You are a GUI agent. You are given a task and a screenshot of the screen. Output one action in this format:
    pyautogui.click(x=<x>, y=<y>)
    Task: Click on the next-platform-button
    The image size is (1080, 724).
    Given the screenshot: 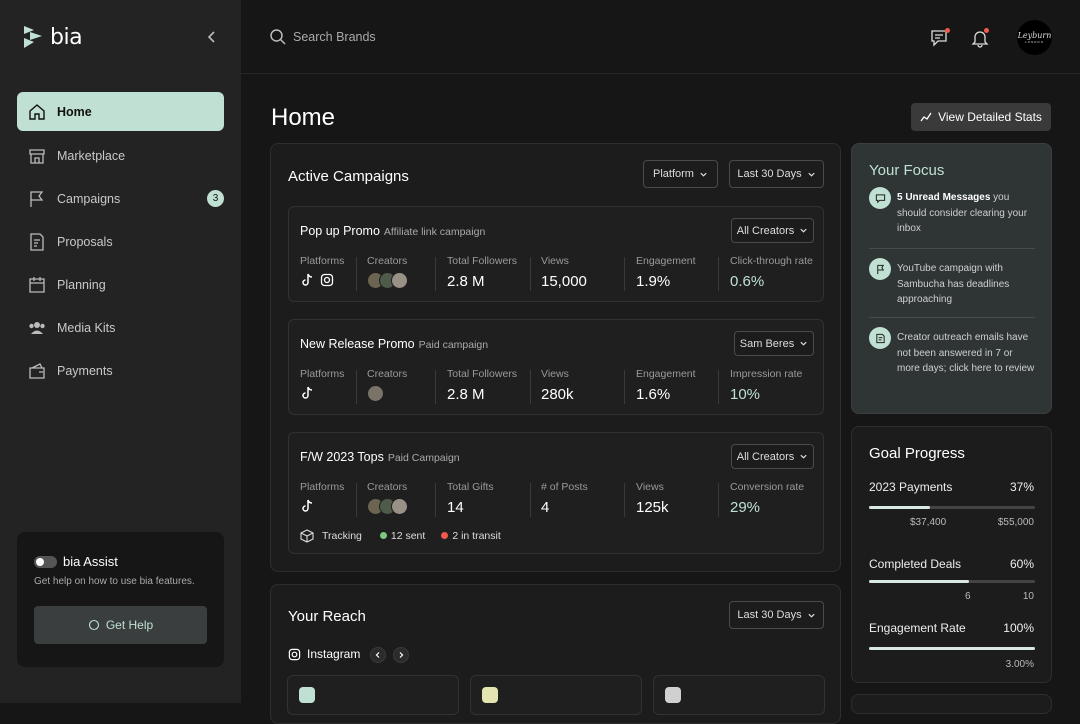 What is the action you would take?
    pyautogui.click(x=401, y=655)
    